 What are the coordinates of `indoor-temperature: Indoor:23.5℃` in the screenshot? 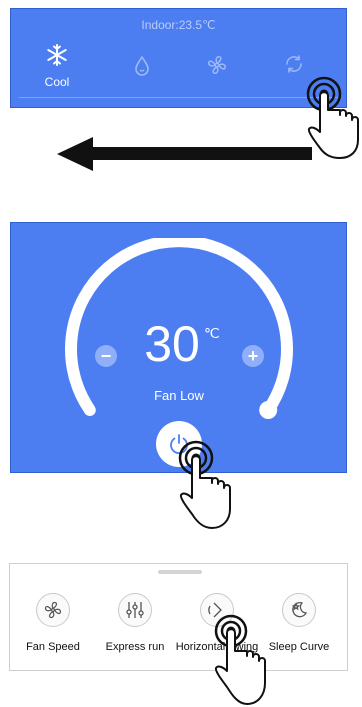 It's located at (178, 25).